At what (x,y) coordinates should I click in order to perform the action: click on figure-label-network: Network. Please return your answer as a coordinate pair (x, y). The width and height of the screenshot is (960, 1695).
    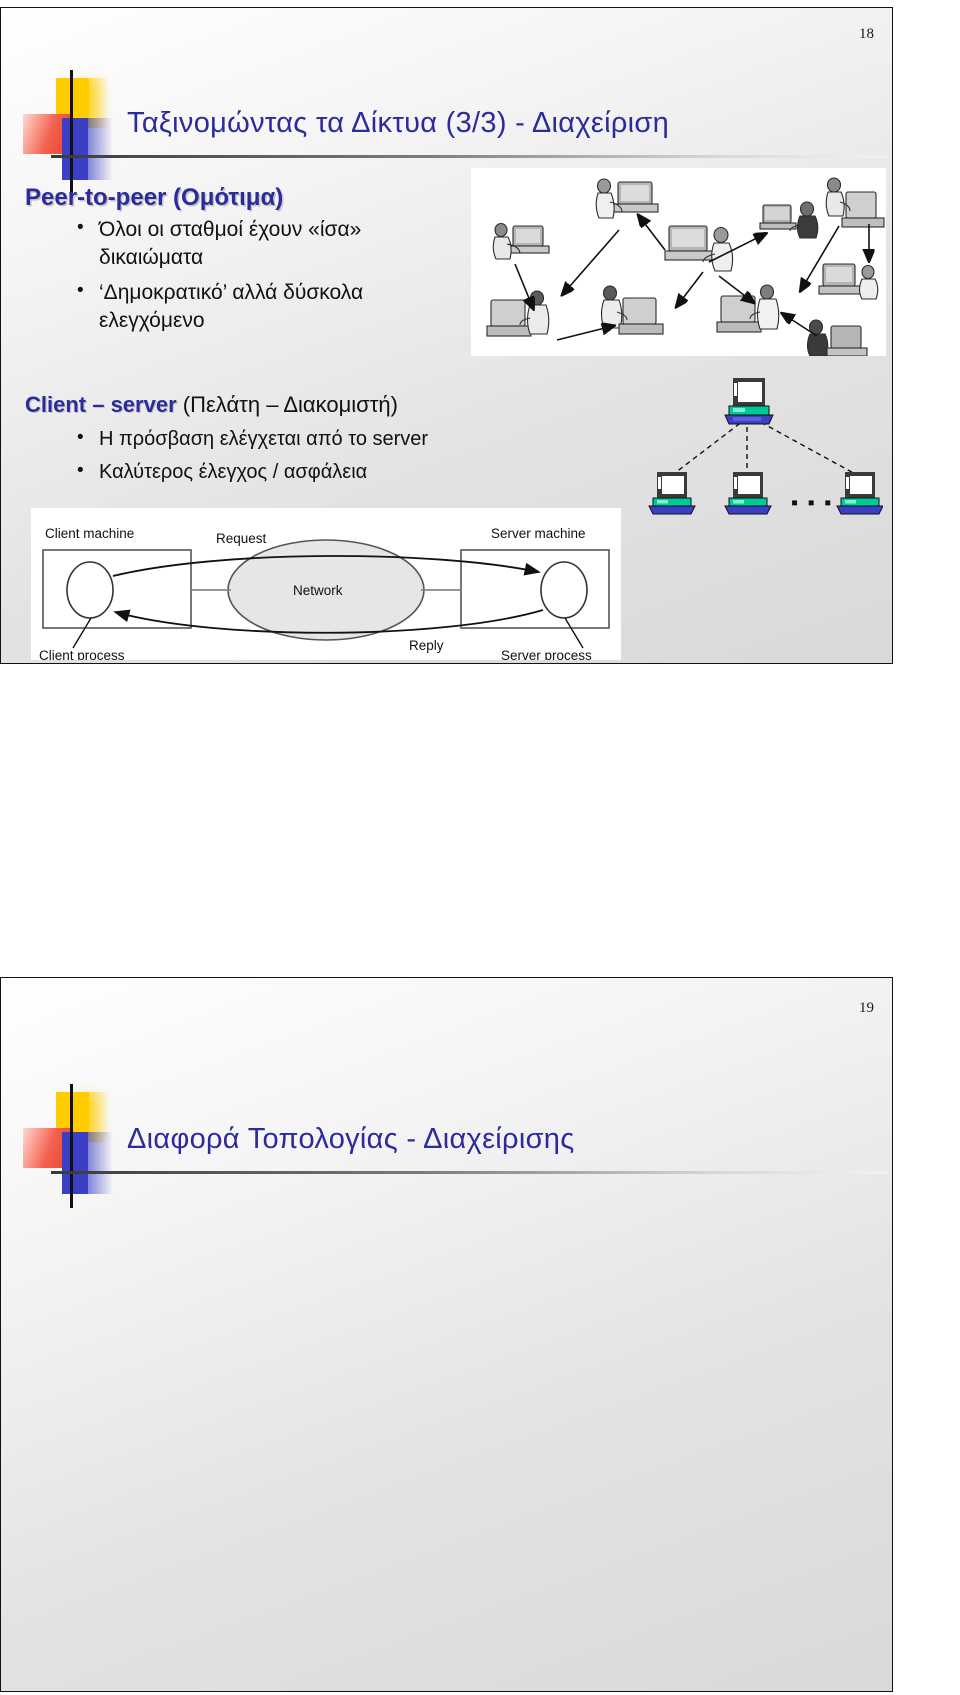
    Looking at the image, I should click on (318, 590).